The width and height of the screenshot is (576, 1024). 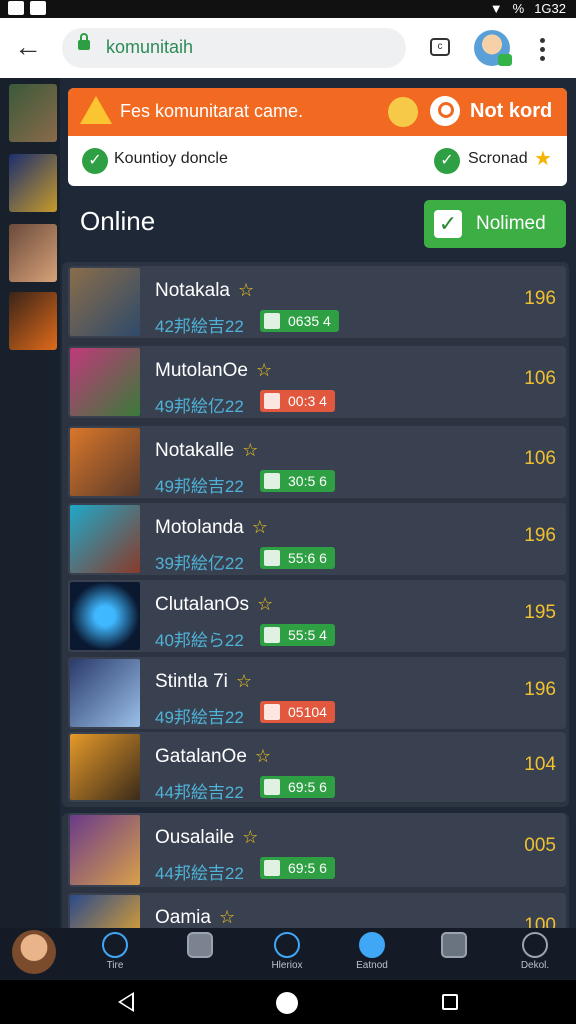 What do you see at coordinates (543, 159) in the screenshot?
I see `star-icon: ★` at bounding box center [543, 159].